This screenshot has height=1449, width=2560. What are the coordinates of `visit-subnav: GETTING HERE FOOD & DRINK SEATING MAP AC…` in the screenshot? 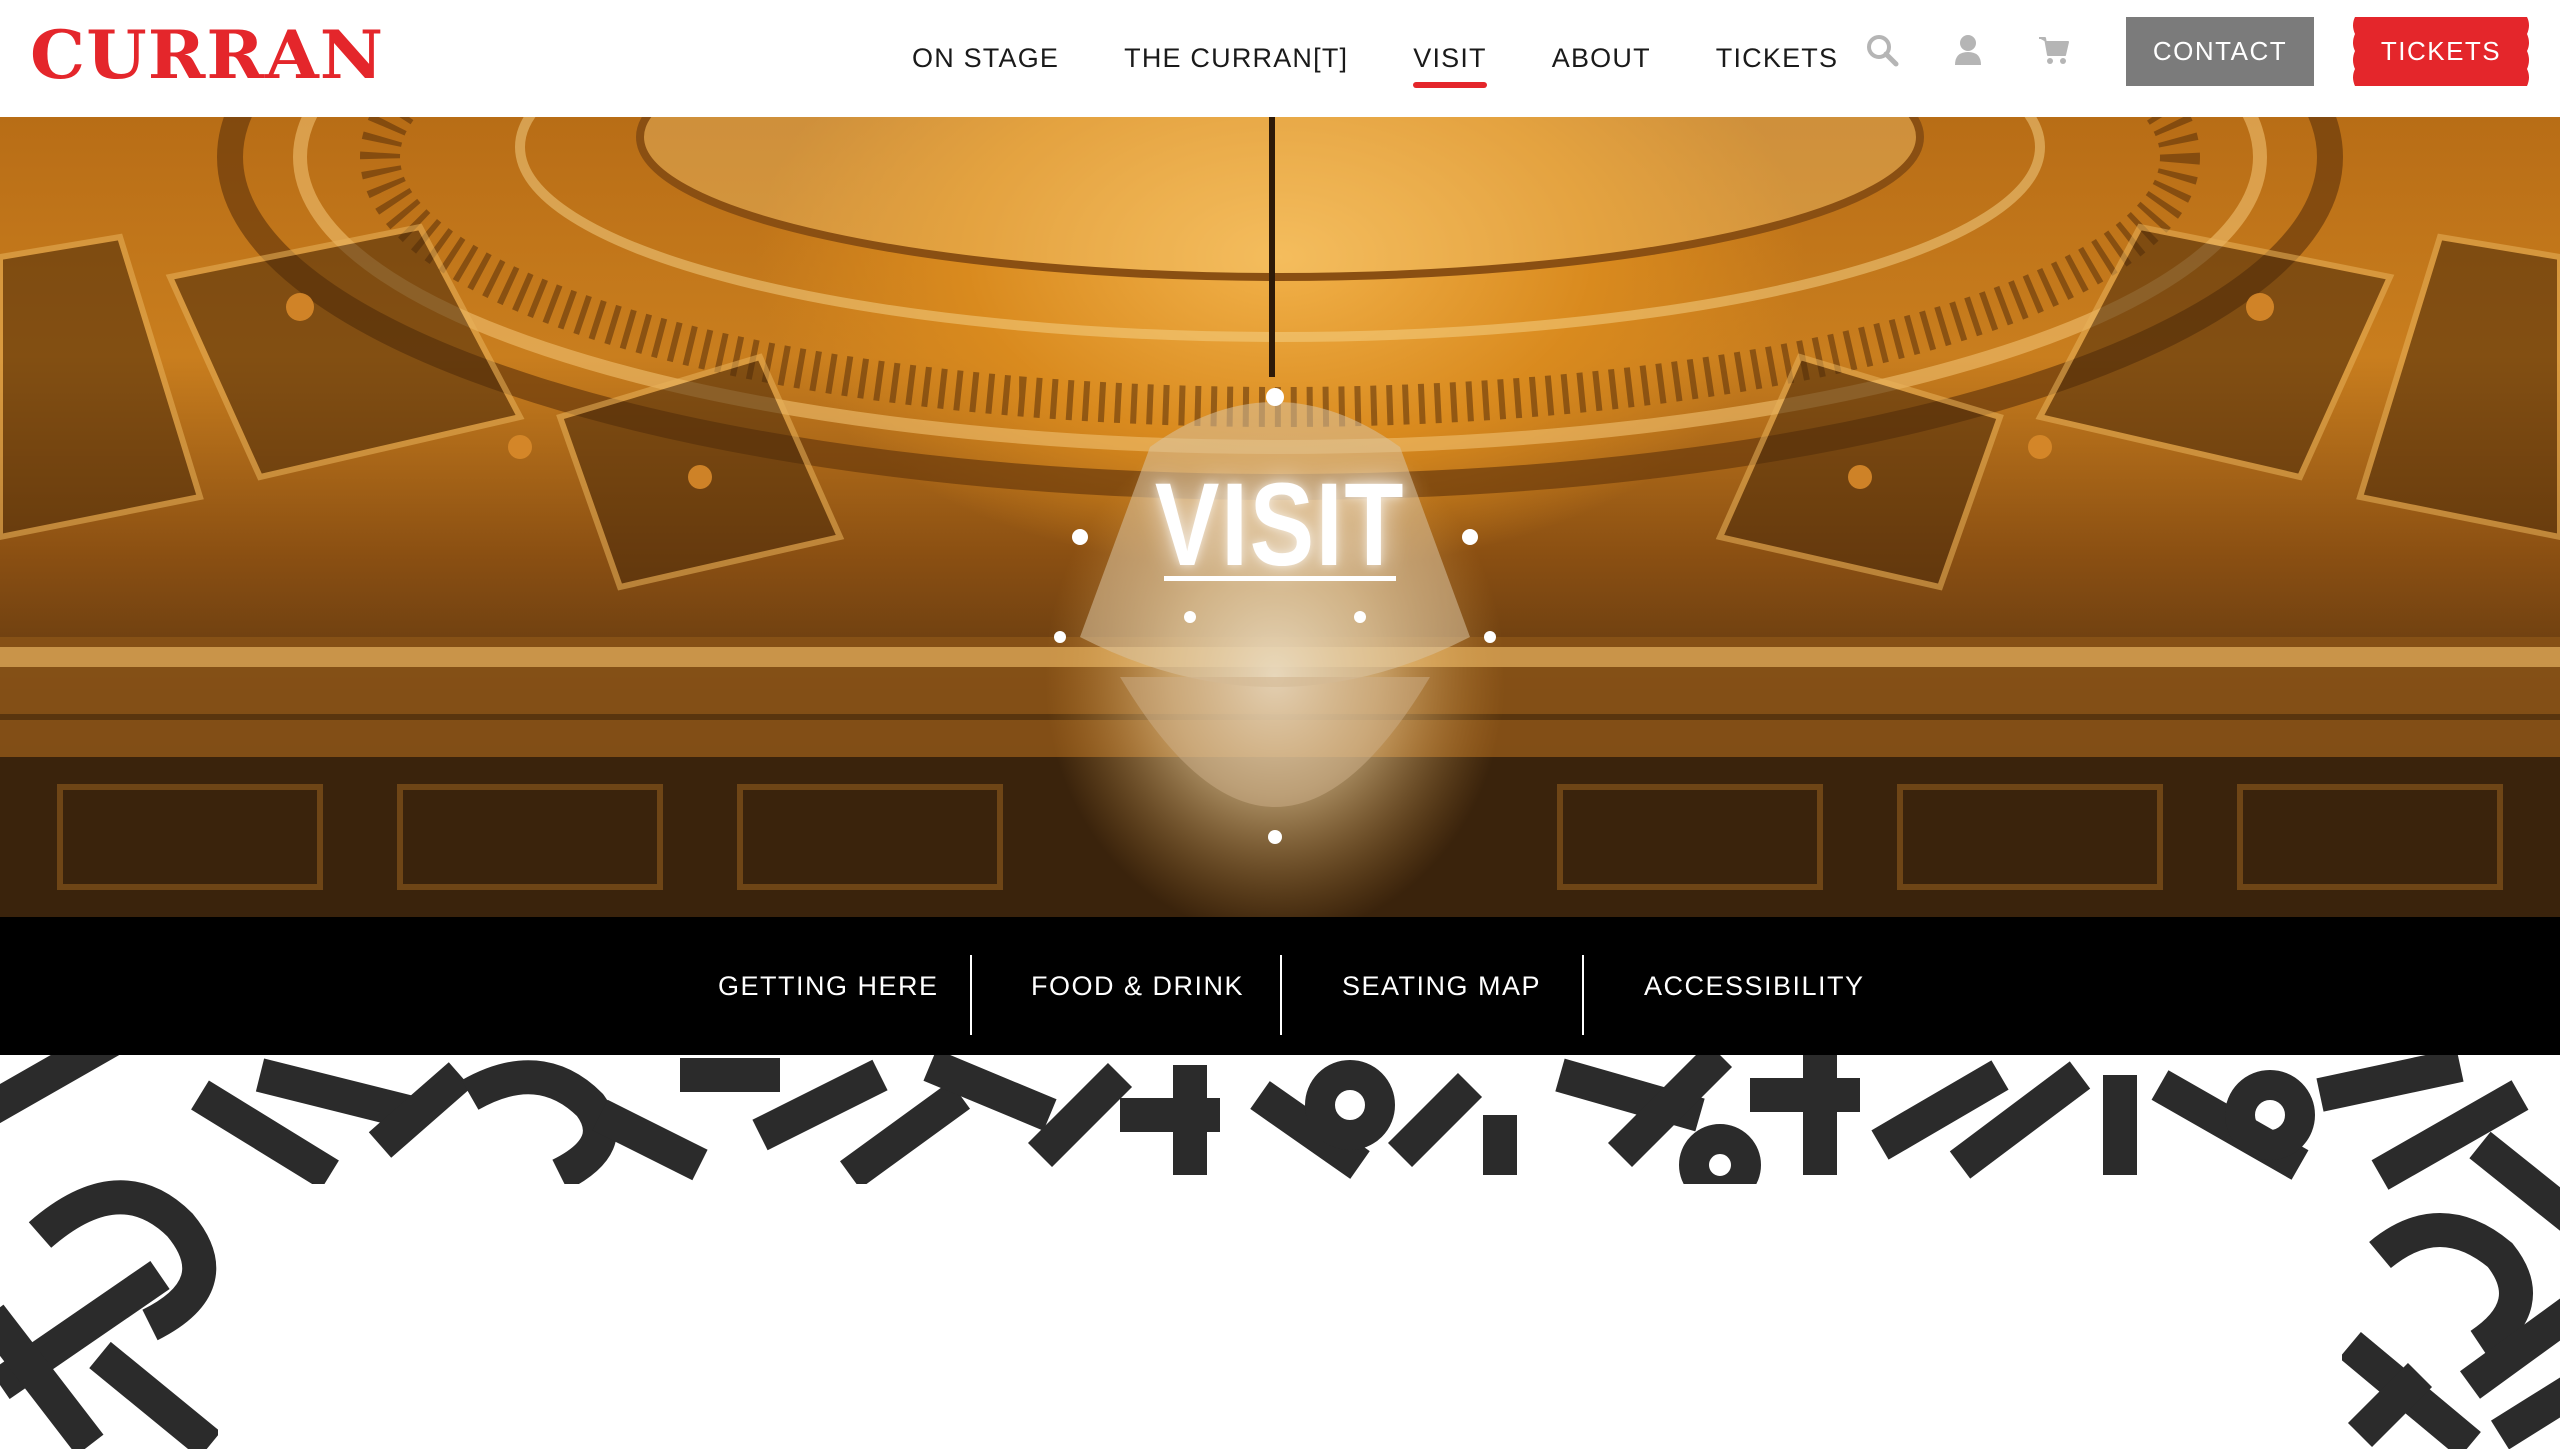 It's located at (1280, 986).